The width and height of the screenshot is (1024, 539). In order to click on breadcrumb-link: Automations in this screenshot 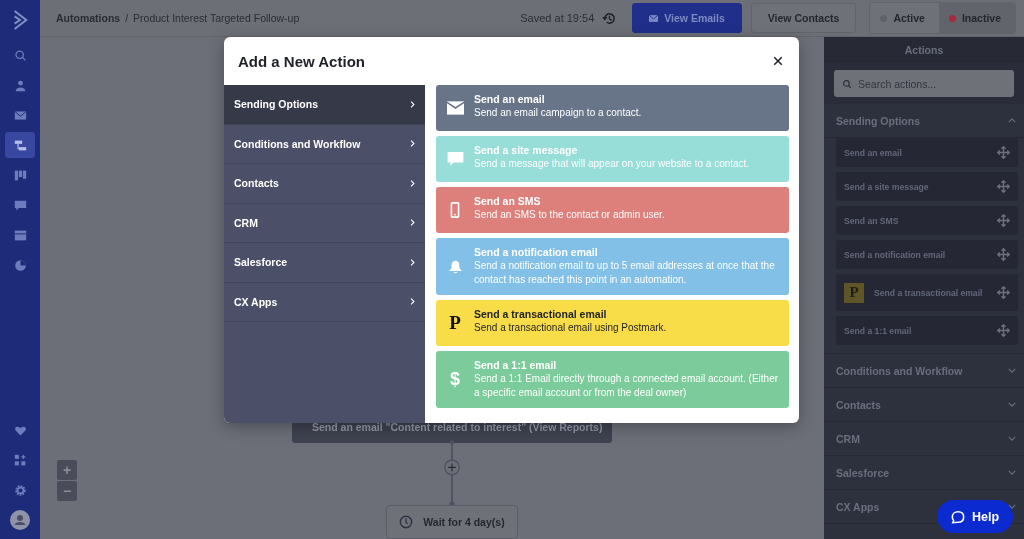, I will do `click(88, 18)`.